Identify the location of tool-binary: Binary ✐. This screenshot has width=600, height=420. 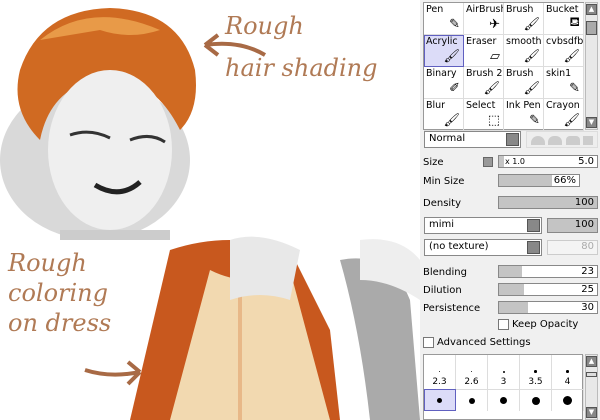
(444, 83).